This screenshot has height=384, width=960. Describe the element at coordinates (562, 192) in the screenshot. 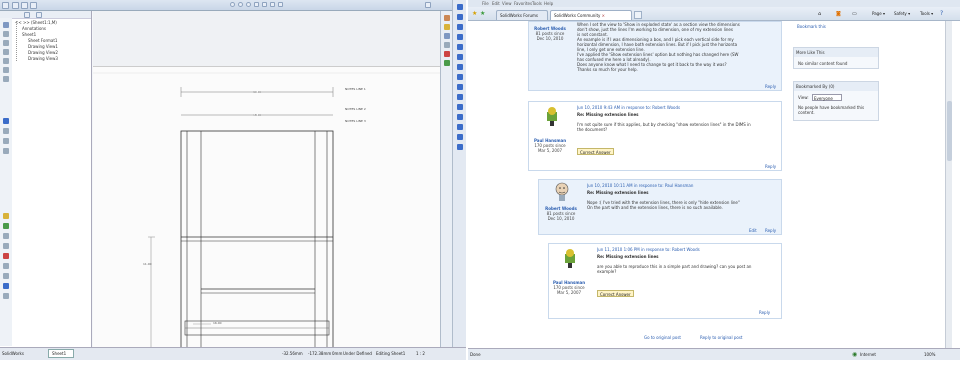

I see `post-3-avatar` at that location.